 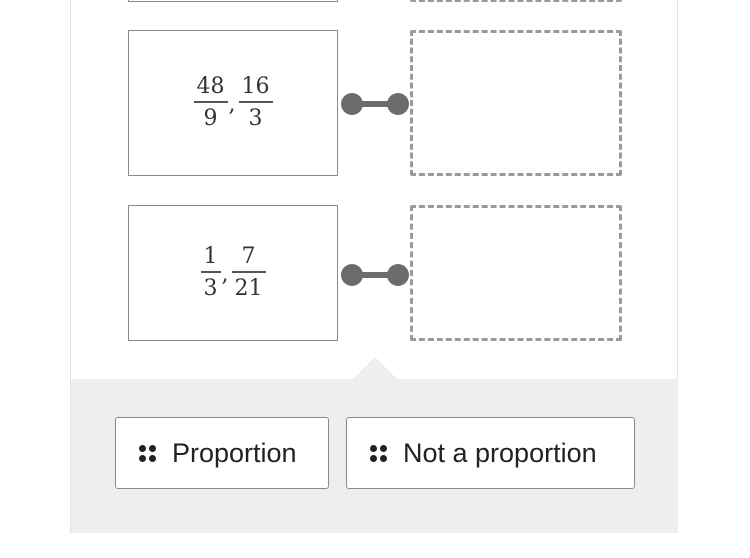 What do you see at coordinates (234, 452) in the screenshot?
I see `option-label: Proportion` at bounding box center [234, 452].